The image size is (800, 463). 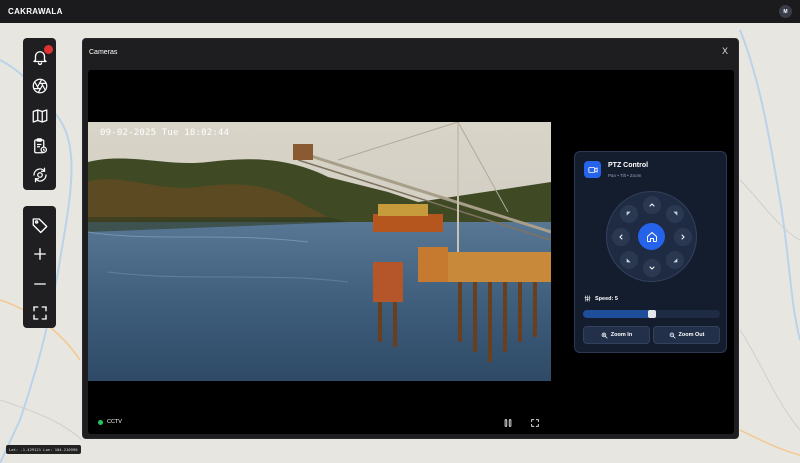 I want to click on avatar: M, so click(x=785, y=11).